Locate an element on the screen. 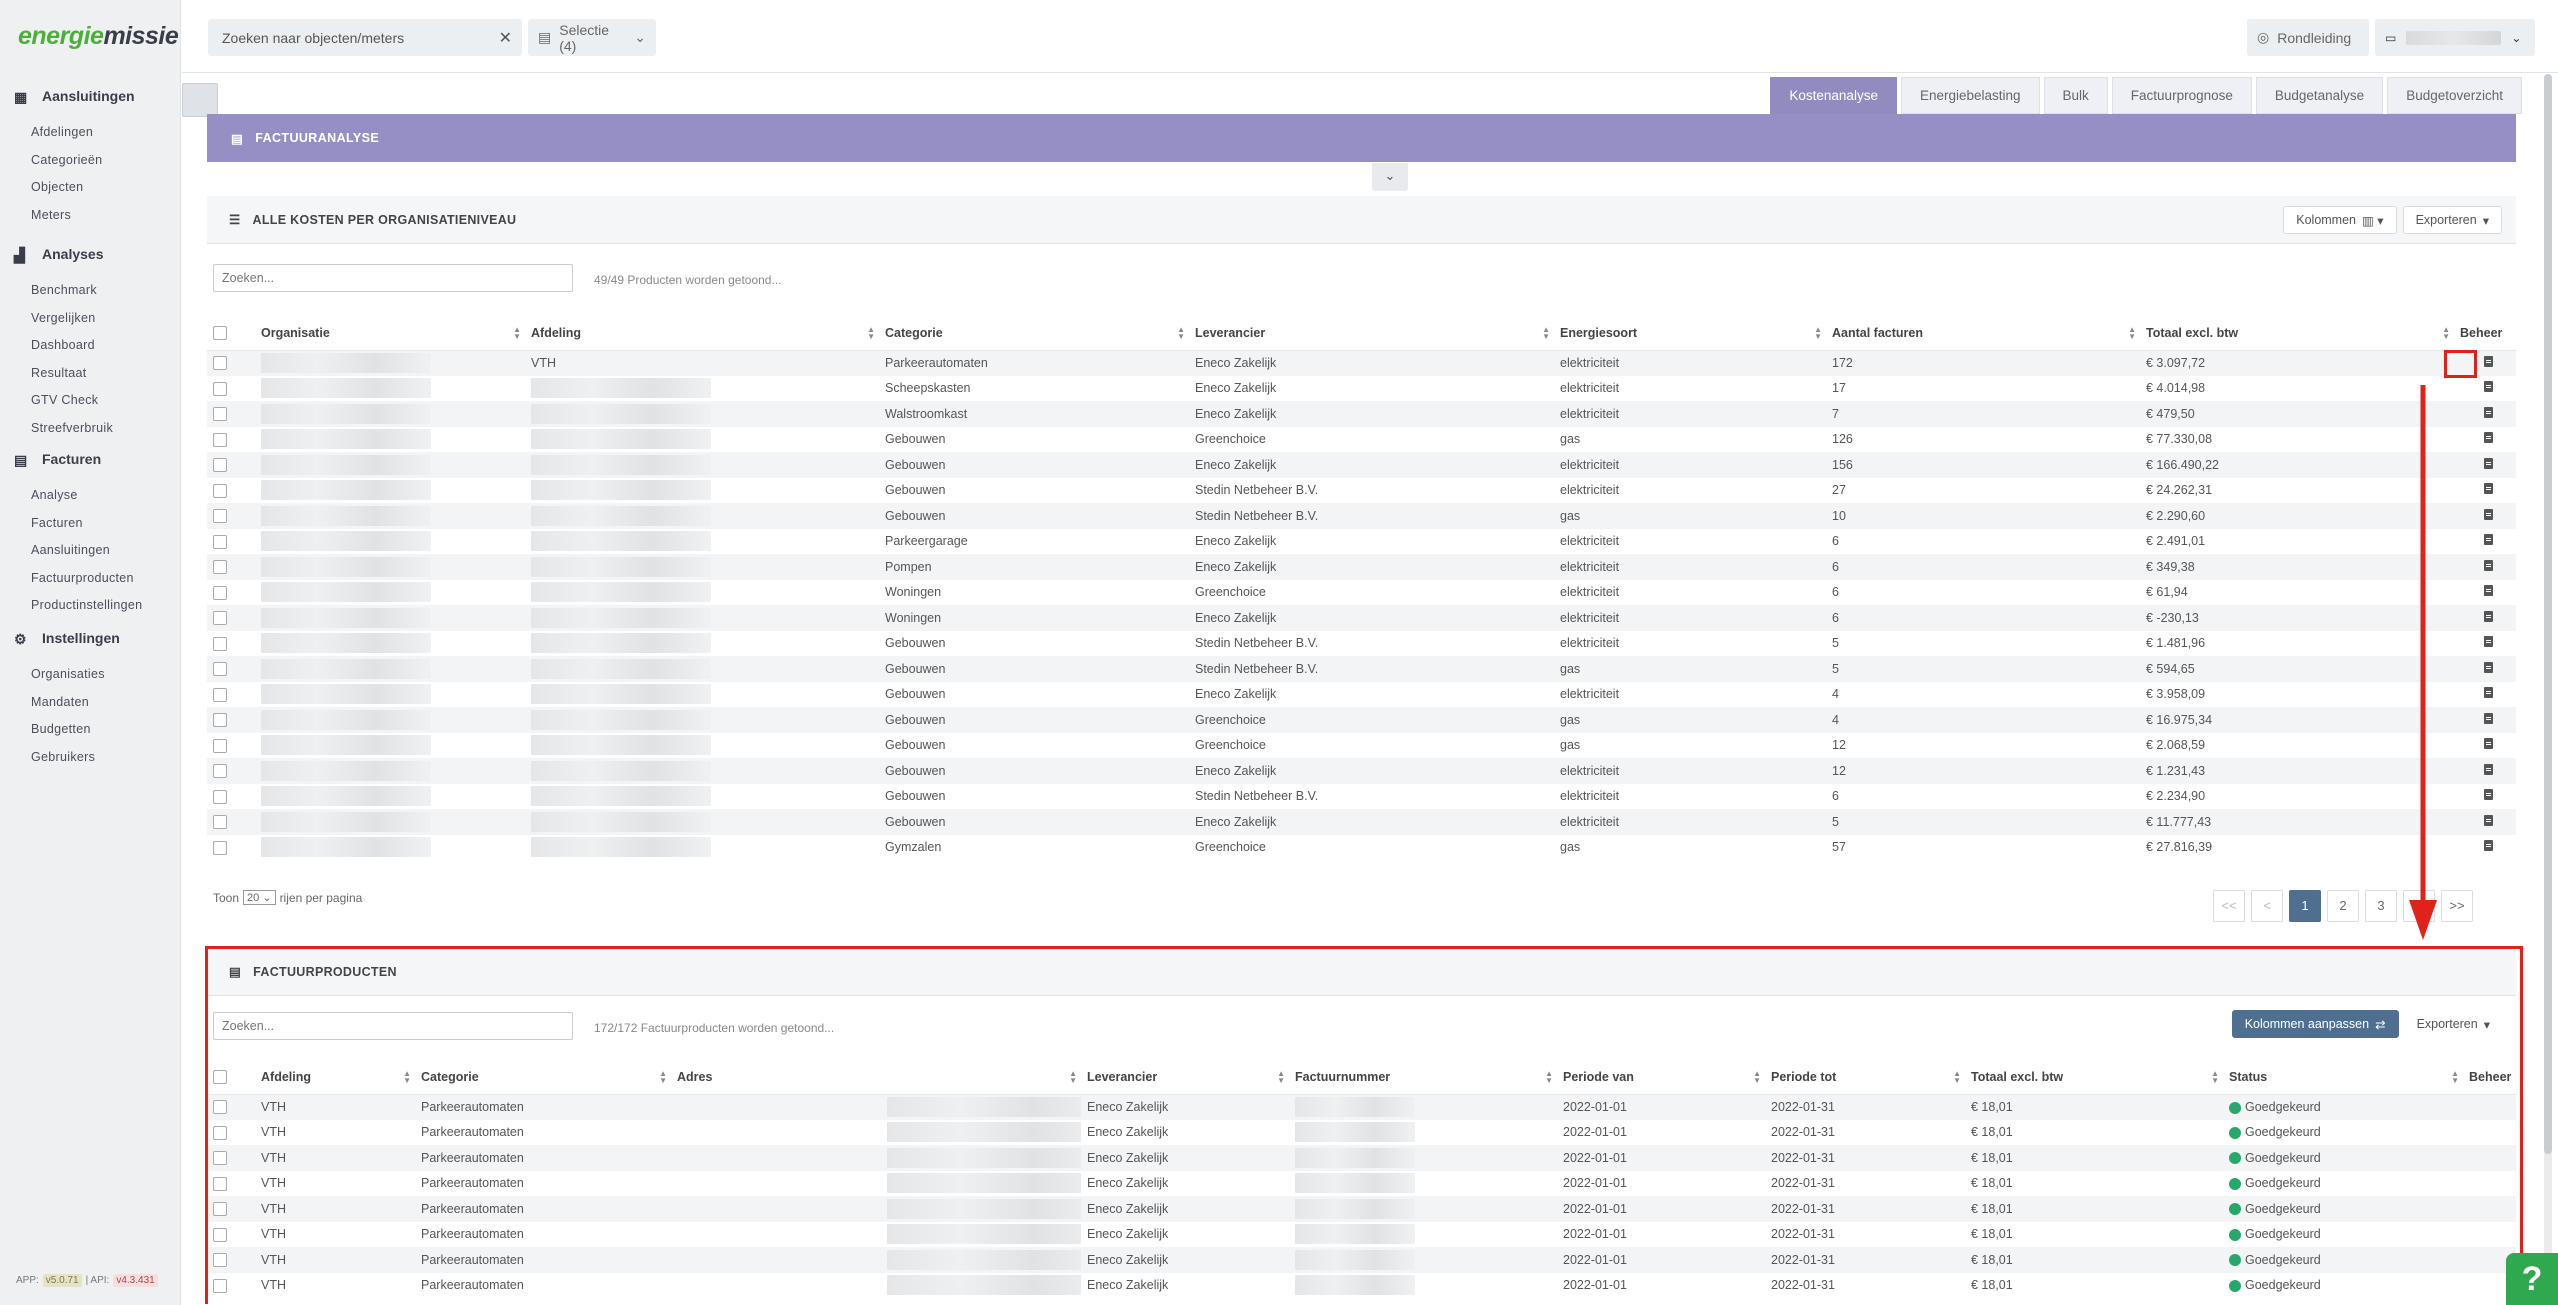 Image resolution: width=2558 pixels, height=1305 pixels. tab-energiebelasting: Energiebelasting is located at coordinates (1970, 95).